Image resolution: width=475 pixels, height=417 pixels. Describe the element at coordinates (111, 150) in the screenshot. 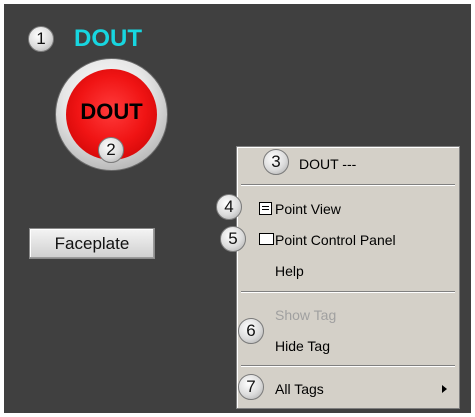

I see `callout-2: 2` at that location.